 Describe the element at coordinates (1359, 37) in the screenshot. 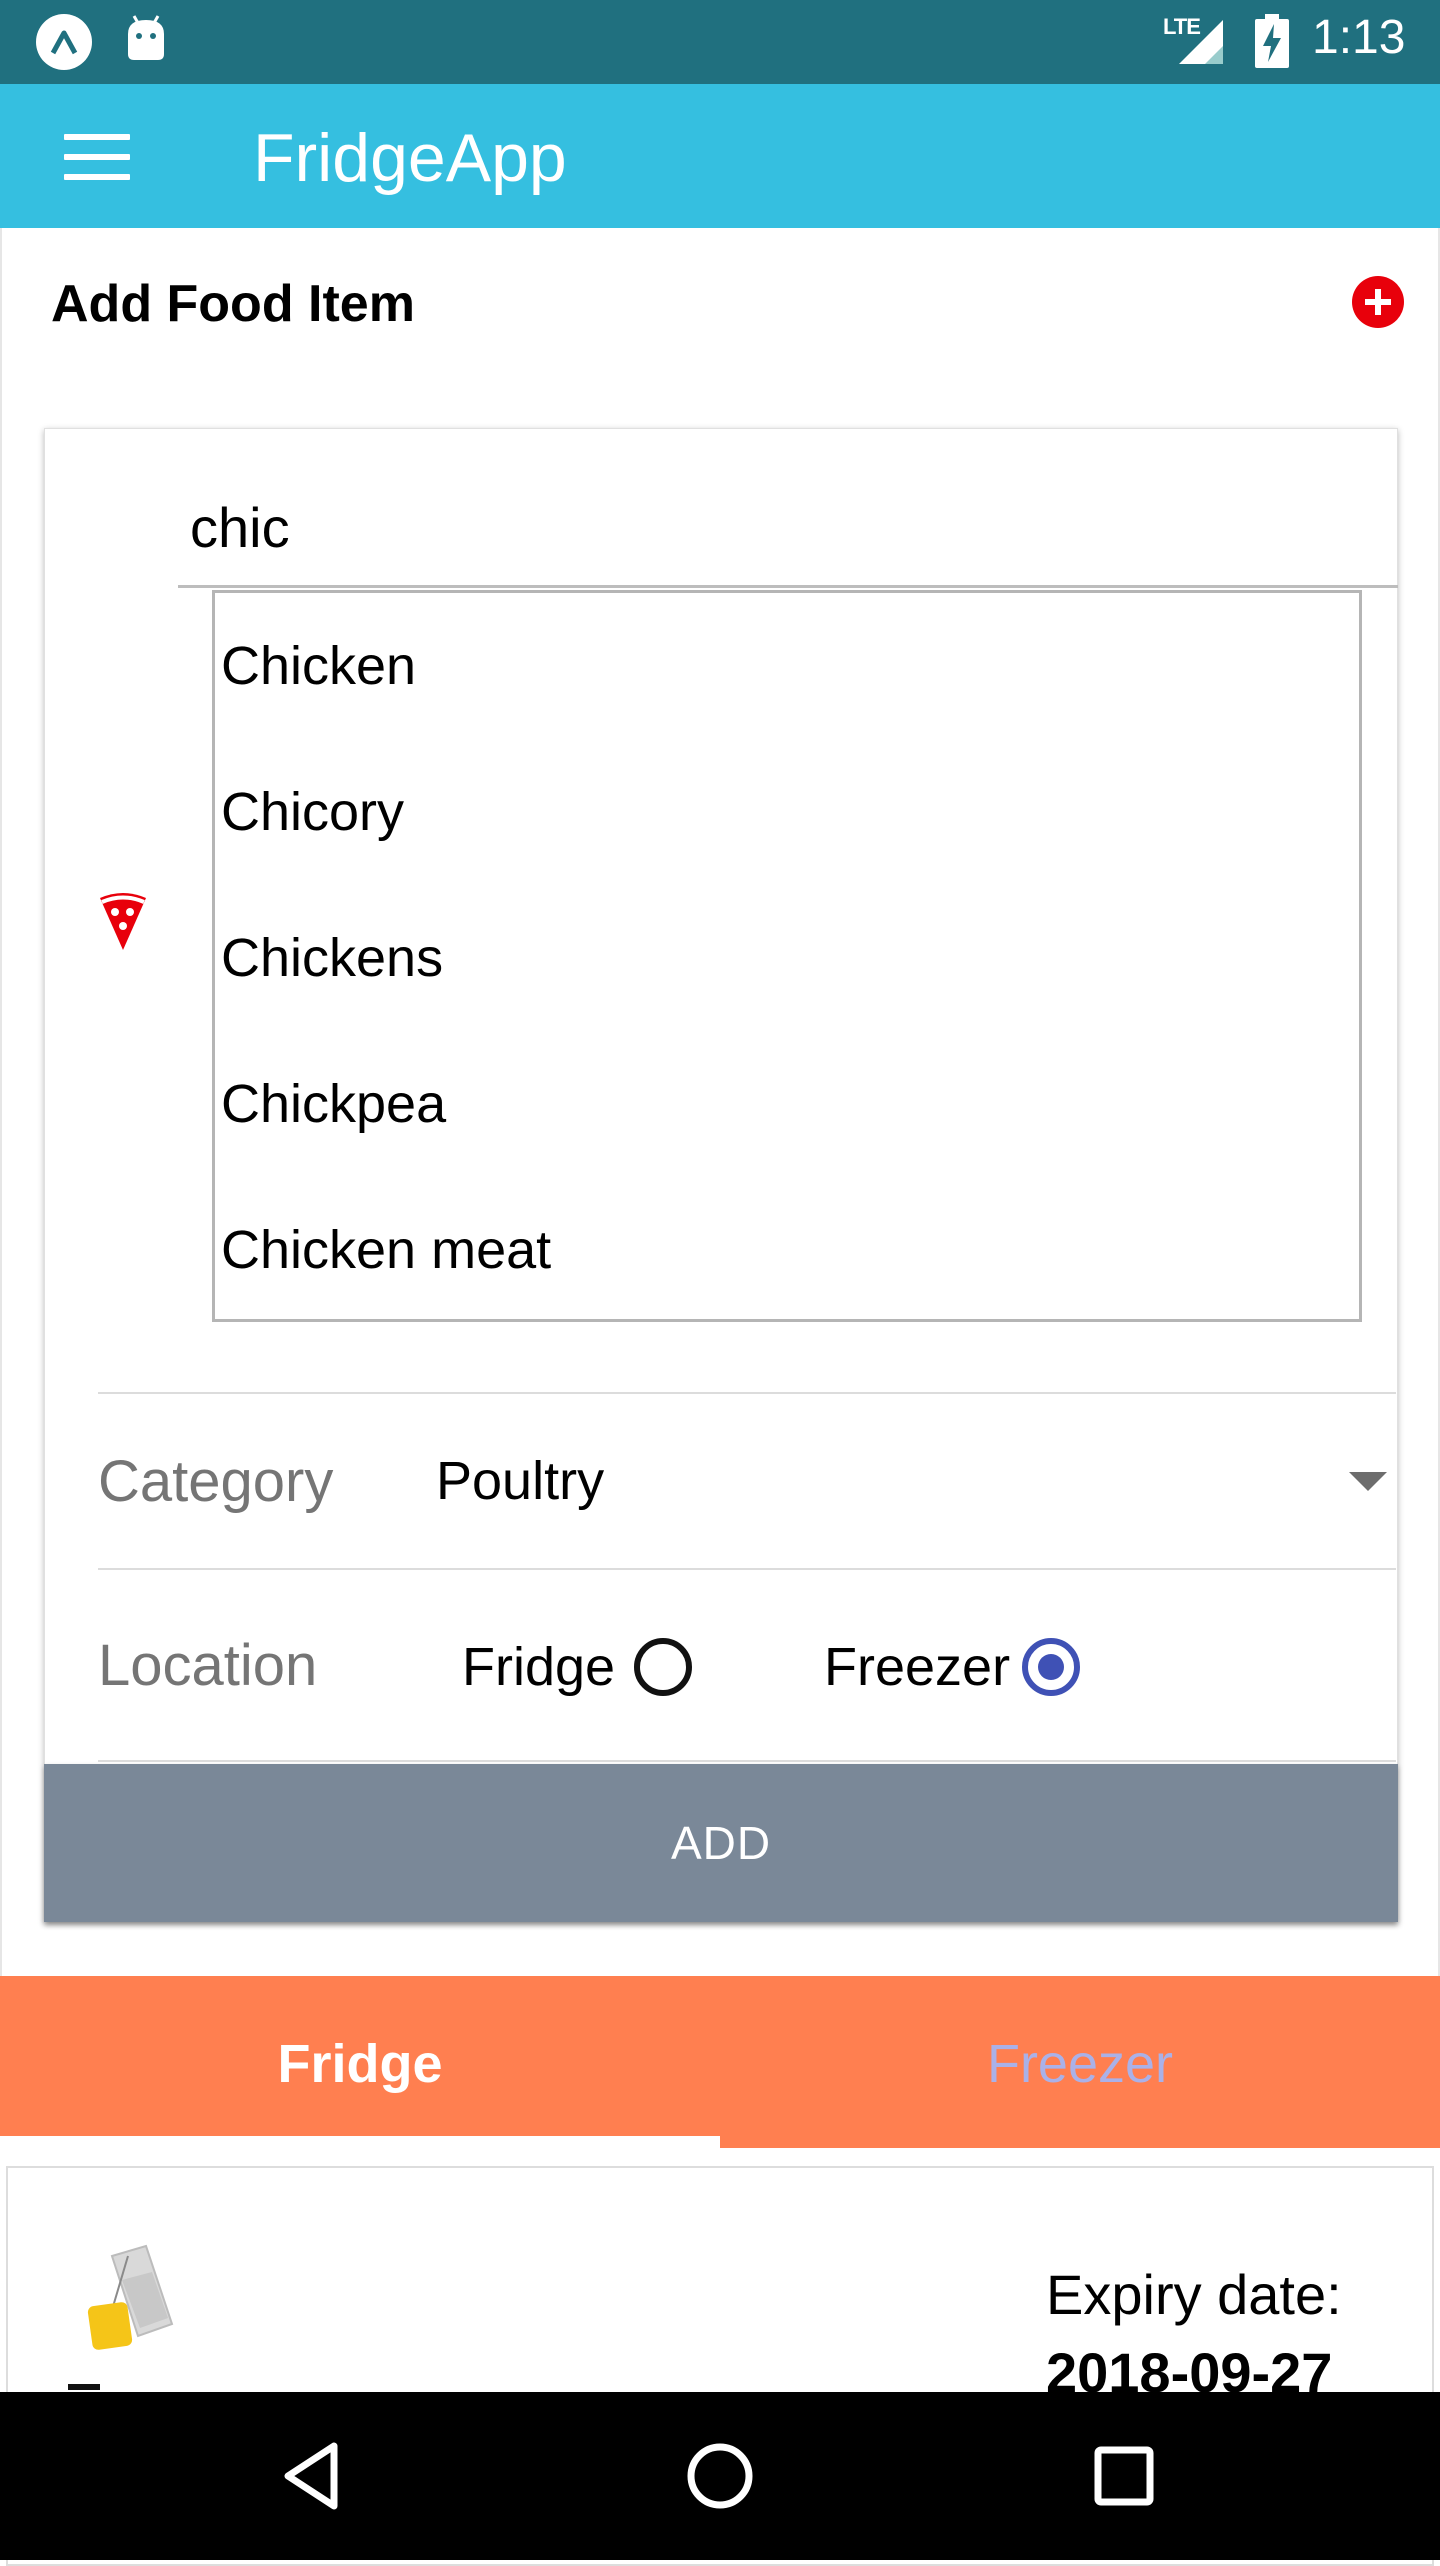

I see `clock: 1:13` at that location.